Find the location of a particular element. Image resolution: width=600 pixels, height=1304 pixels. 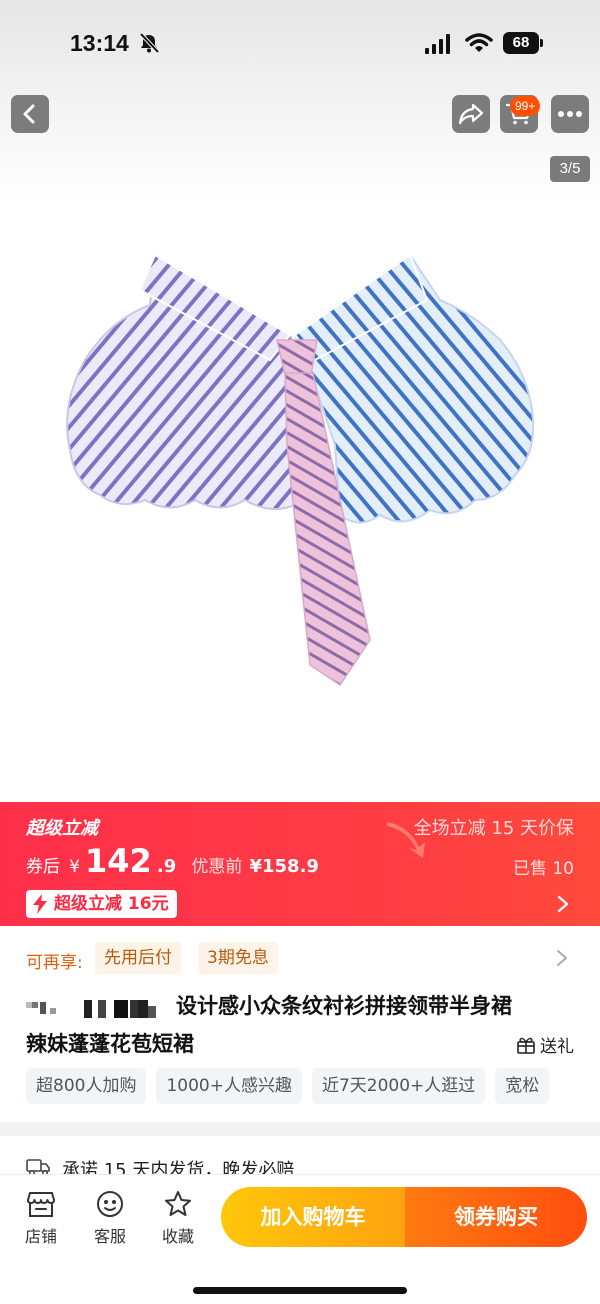

battery-indicator: 68 is located at coordinates (523, 43).